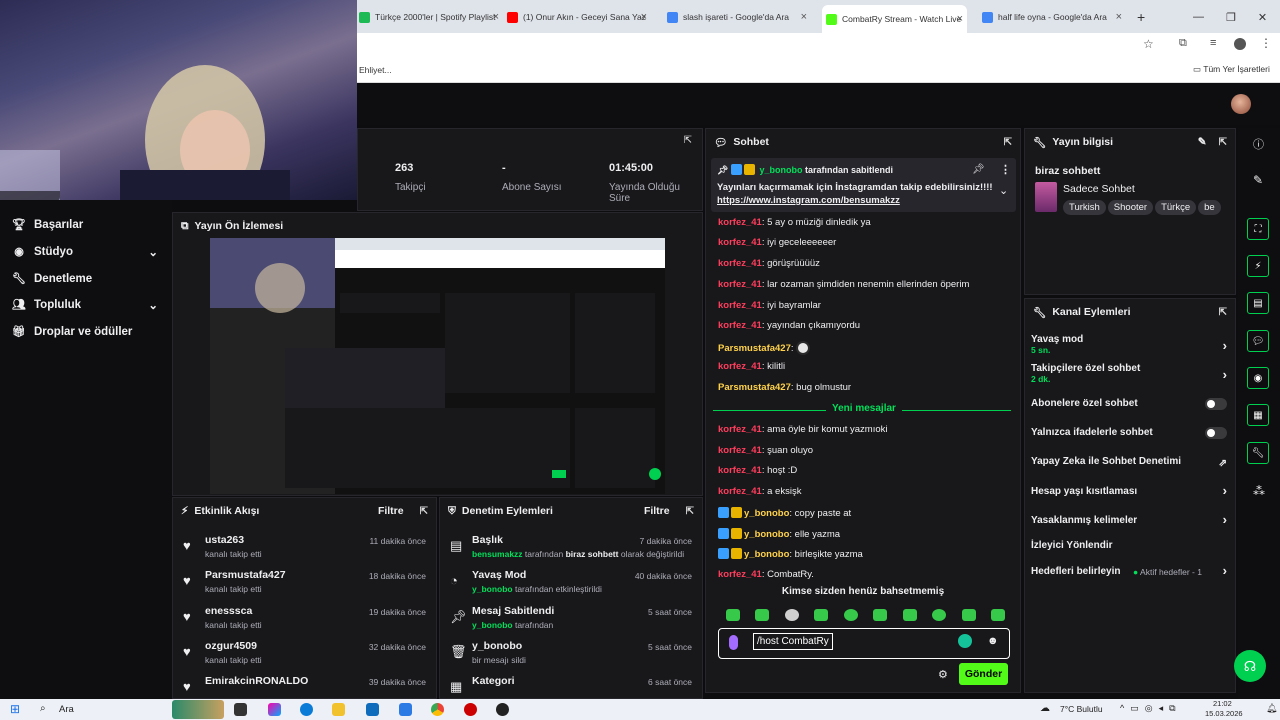  Describe the element at coordinates (577, 17) in the screenshot. I see `browser-tab: (1) Onur Akın - Geceyi Sana Yaz ×` at that location.